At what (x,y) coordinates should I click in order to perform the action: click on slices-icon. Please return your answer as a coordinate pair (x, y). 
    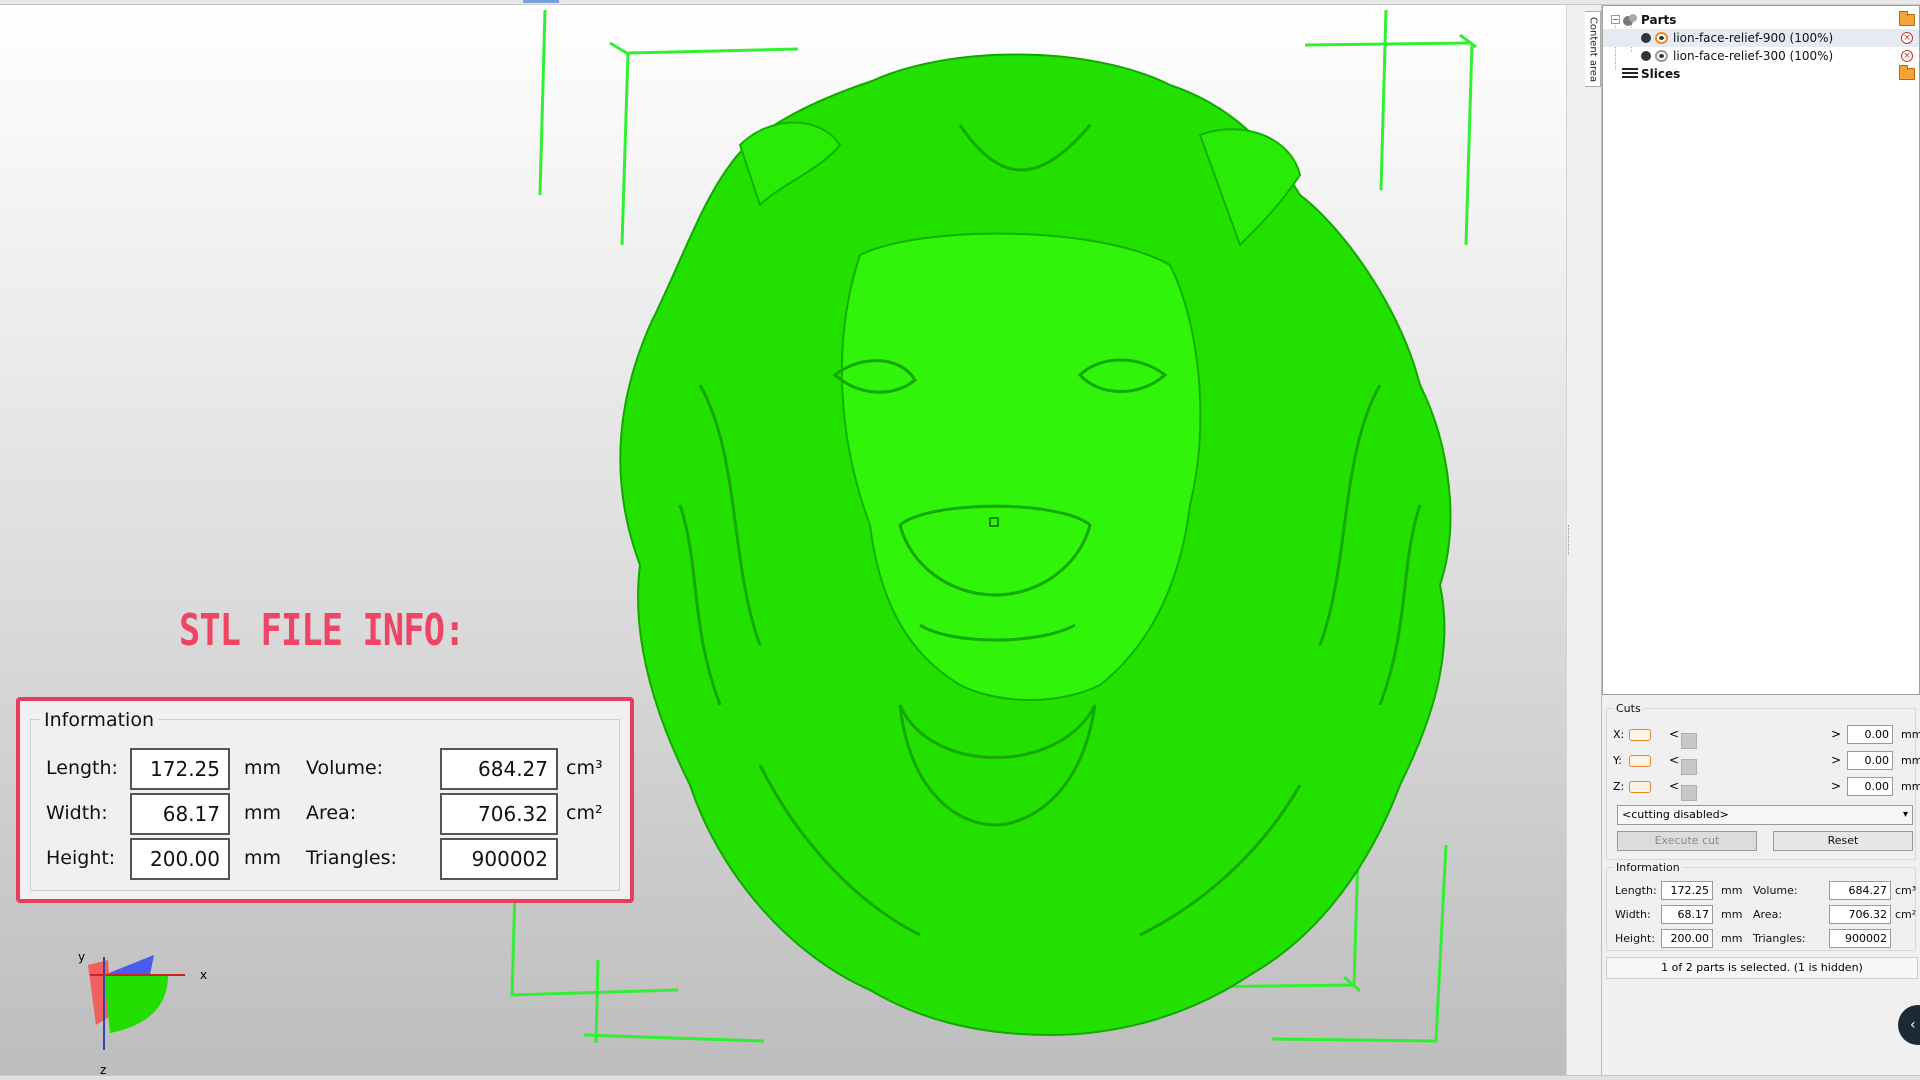
    Looking at the image, I should click on (1630, 74).